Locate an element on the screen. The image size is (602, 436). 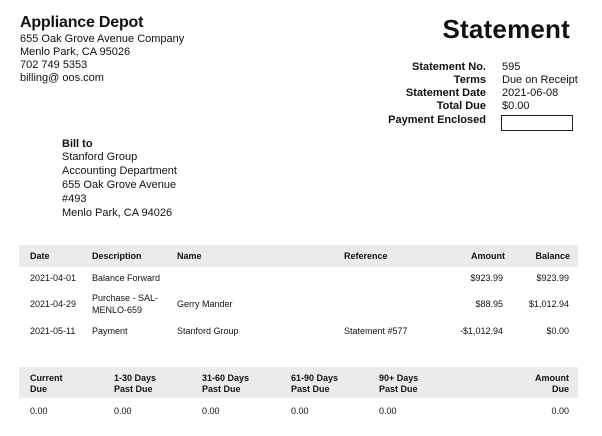
statement-date-label: Statement Date is located at coordinates (445, 93).